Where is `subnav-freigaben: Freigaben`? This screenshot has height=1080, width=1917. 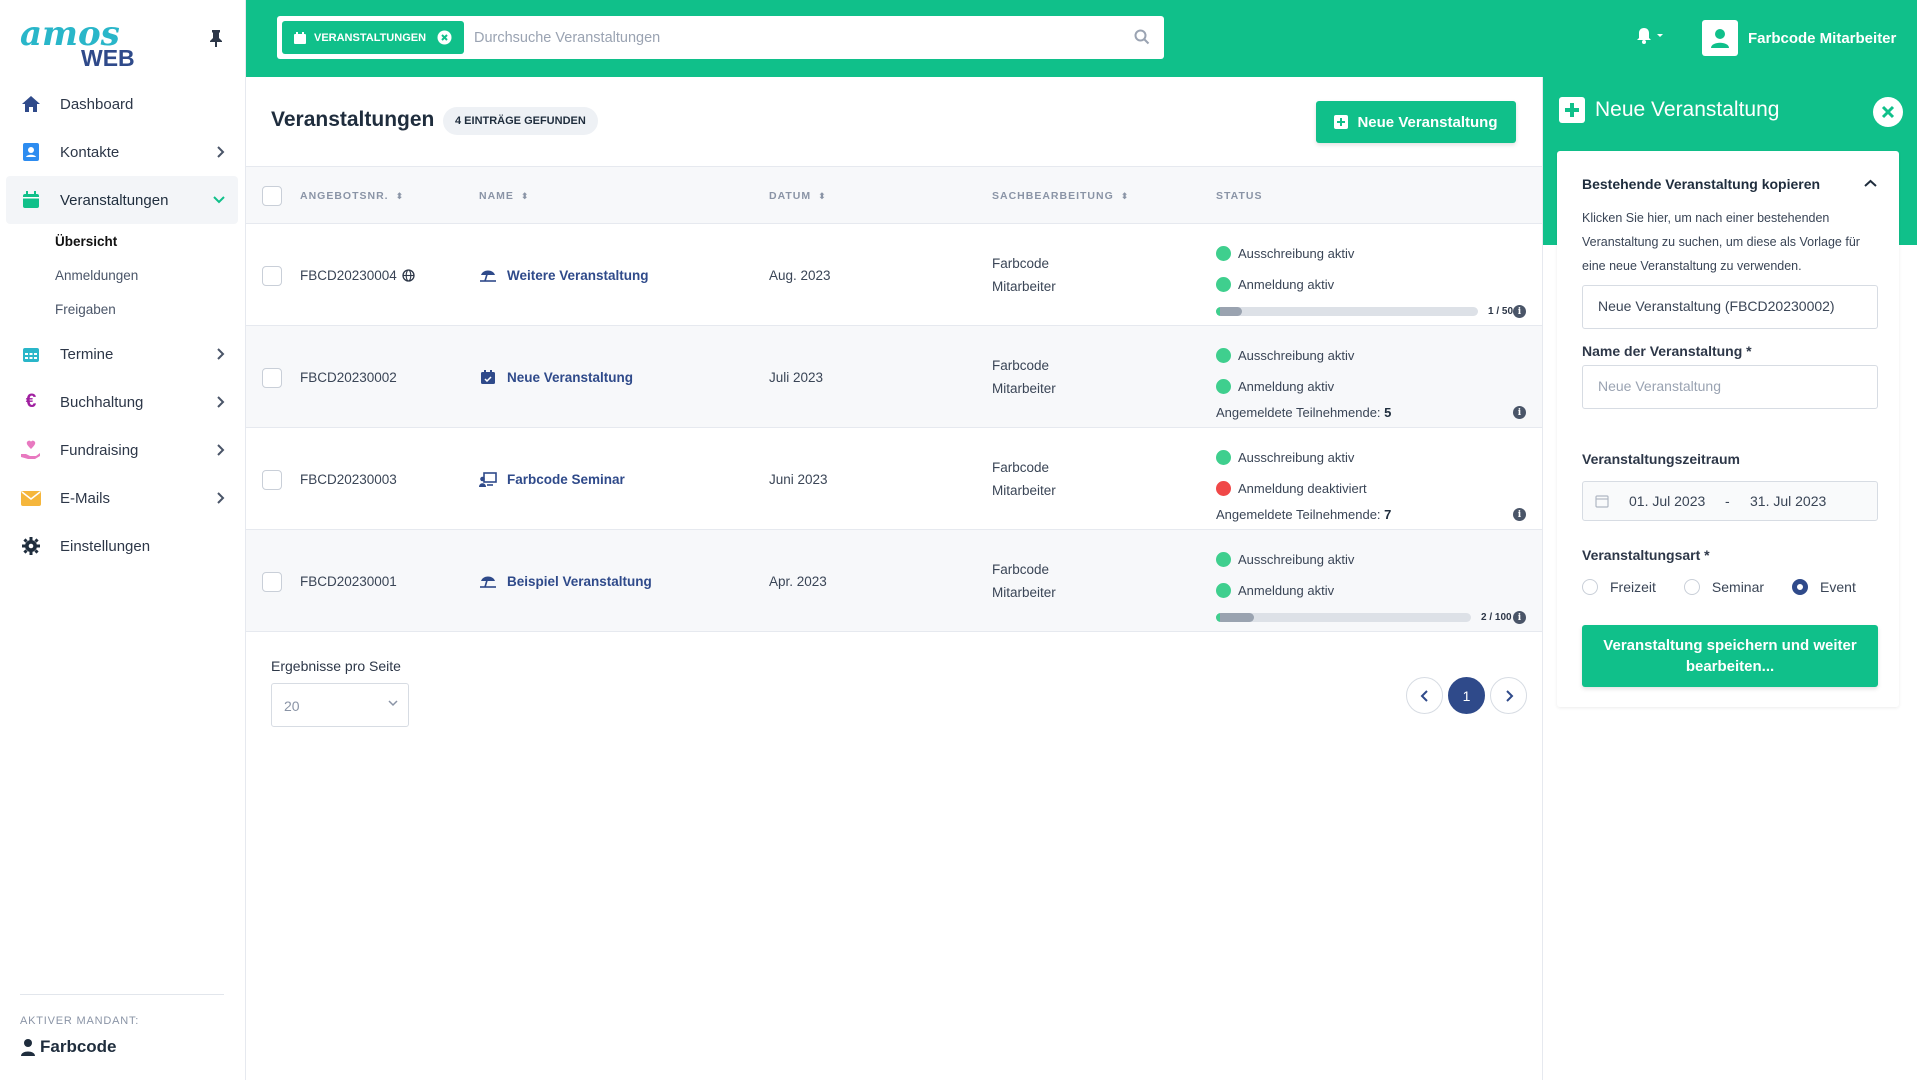
subnav-freigaben: Freigaben is located at coordinates (122, 309).